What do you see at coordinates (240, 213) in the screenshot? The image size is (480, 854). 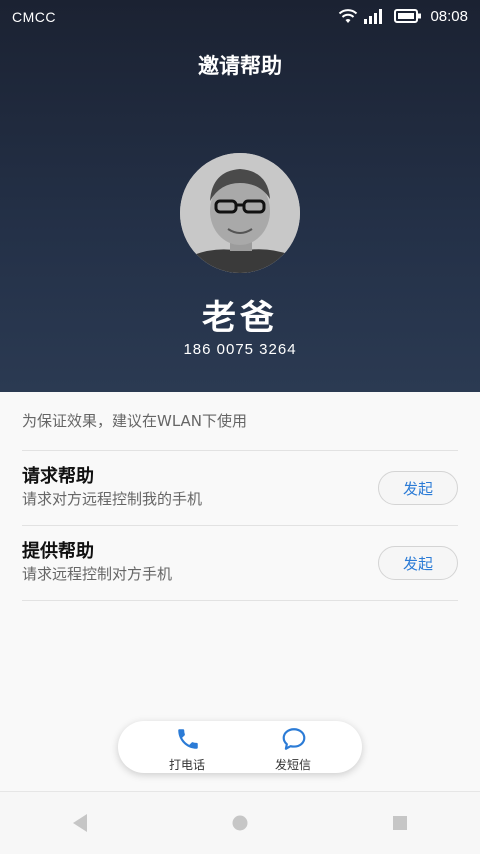 I see `contact-avatar` at bounding box center [240, 213].